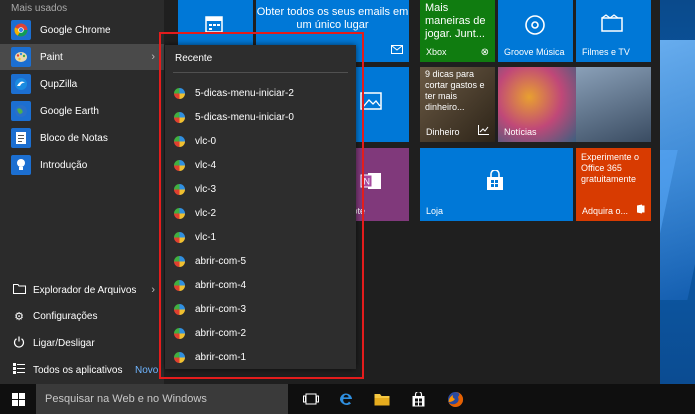  Describe the element at coordinates (194, 58) in the screenshot. I see `jumplist-title: Recente` at that location.